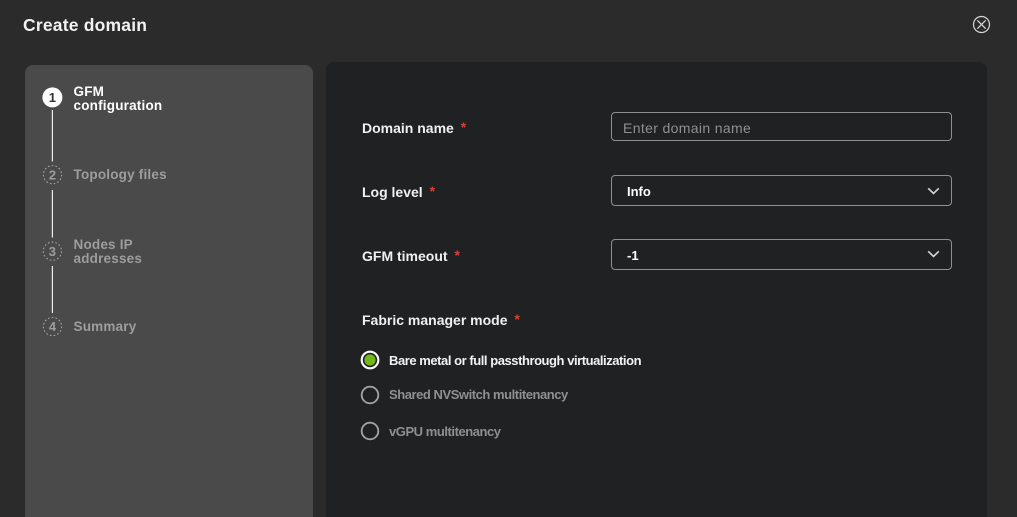 This screenshot has height=517, width=1017. I want to click on svg-text: 4, so click(53, 326).